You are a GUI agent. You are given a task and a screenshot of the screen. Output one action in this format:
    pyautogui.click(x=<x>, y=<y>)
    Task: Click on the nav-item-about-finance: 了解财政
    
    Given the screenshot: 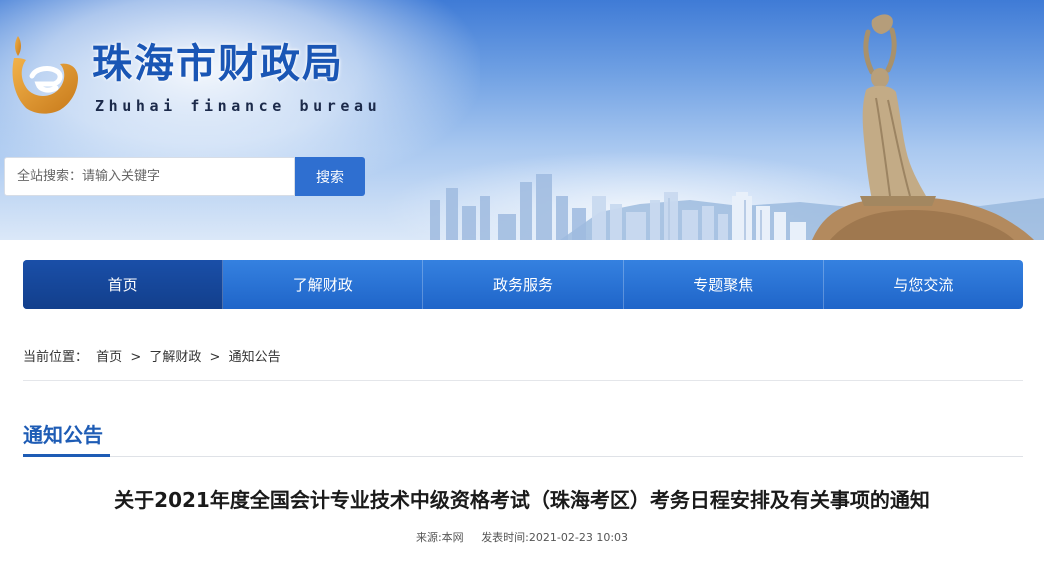 What is the action you would take?
    pyautogui.click(x=323, y=284)
    